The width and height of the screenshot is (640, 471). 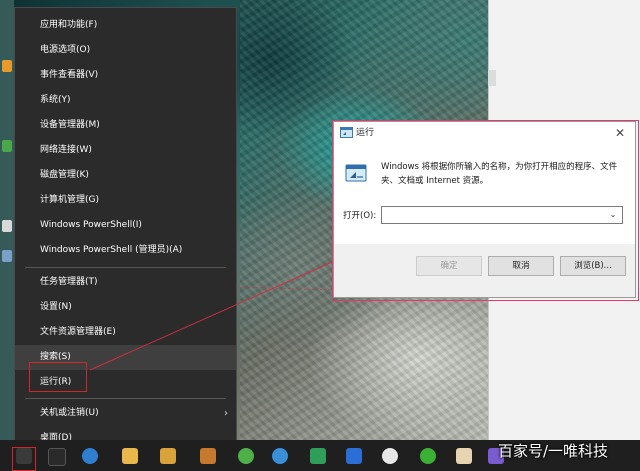 I want to click on open-combobox: ⌄, so click(x=502, y=215).